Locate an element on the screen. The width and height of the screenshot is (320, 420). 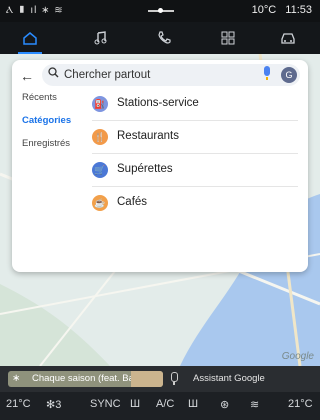
phone-icon is located at coordinates (164, 38).